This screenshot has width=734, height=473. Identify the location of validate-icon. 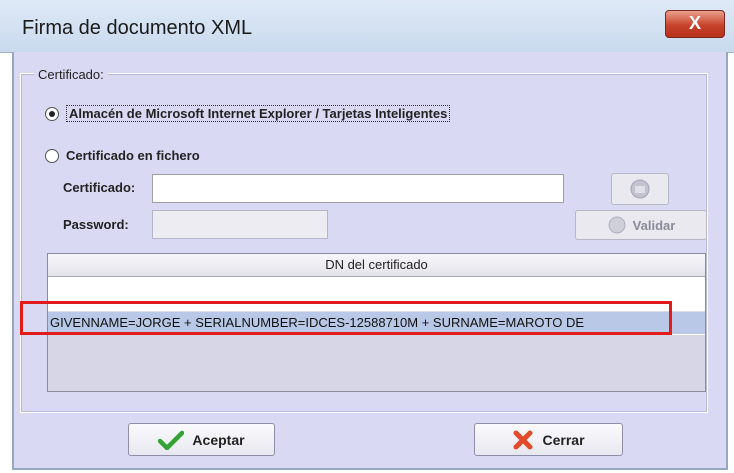
(617, 225).